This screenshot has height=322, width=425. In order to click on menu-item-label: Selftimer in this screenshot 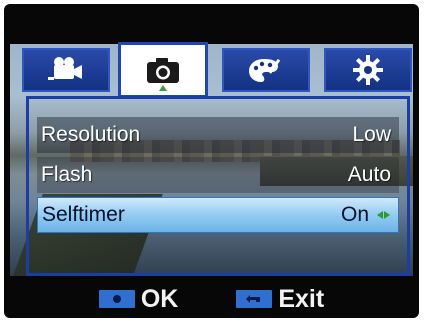, I will do `click(83, 214)`.